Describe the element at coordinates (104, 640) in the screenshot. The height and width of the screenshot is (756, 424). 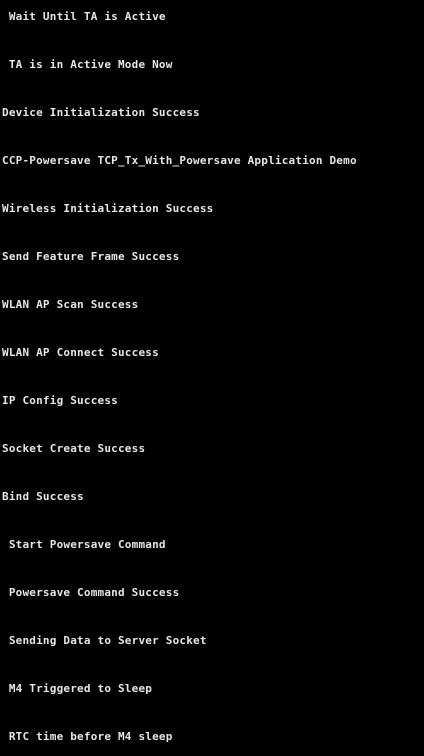
I see `console-line: Sending Data to Server Socket` at that location.